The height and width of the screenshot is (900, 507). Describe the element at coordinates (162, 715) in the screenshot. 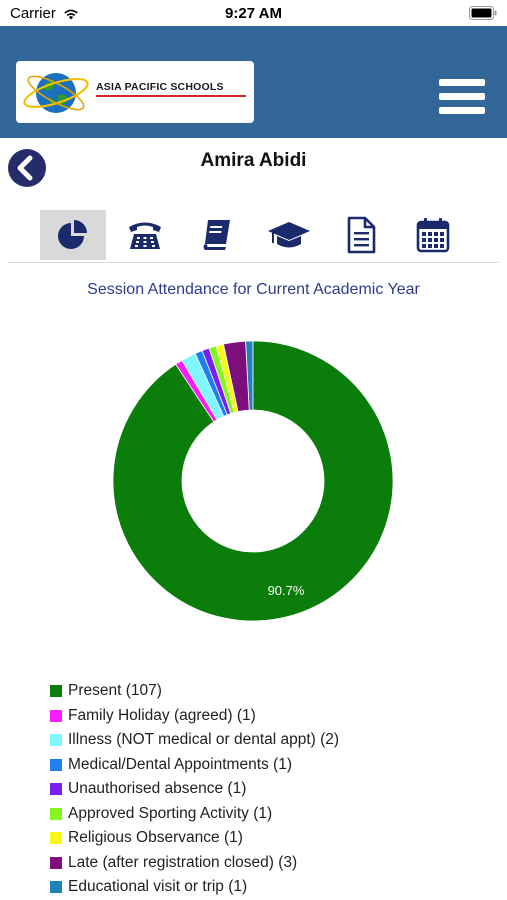

I see `legend-label: Family Holiday (agreed) (1)` at that location.